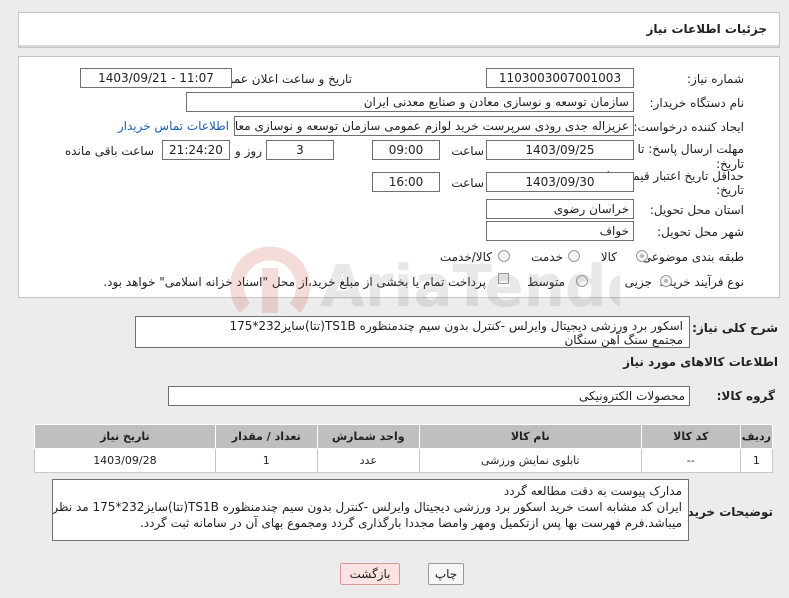 The height and width of the screenshot is (598, 789). I want to click on treasury-payment-checkbox, so click(503, 278).